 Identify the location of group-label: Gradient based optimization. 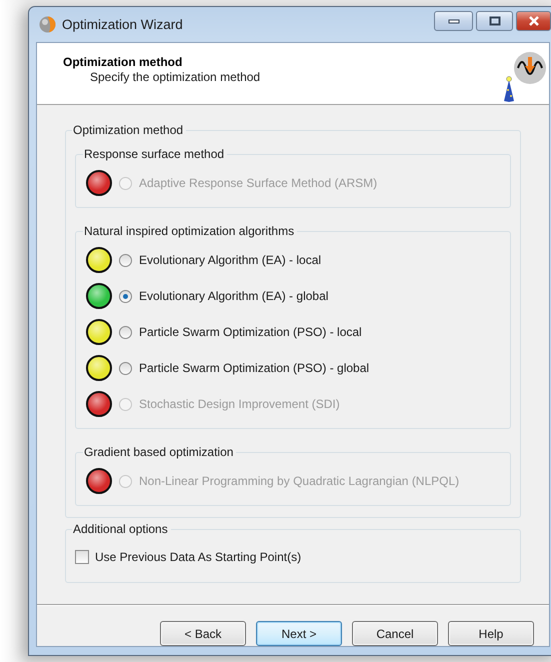
(158, 452).